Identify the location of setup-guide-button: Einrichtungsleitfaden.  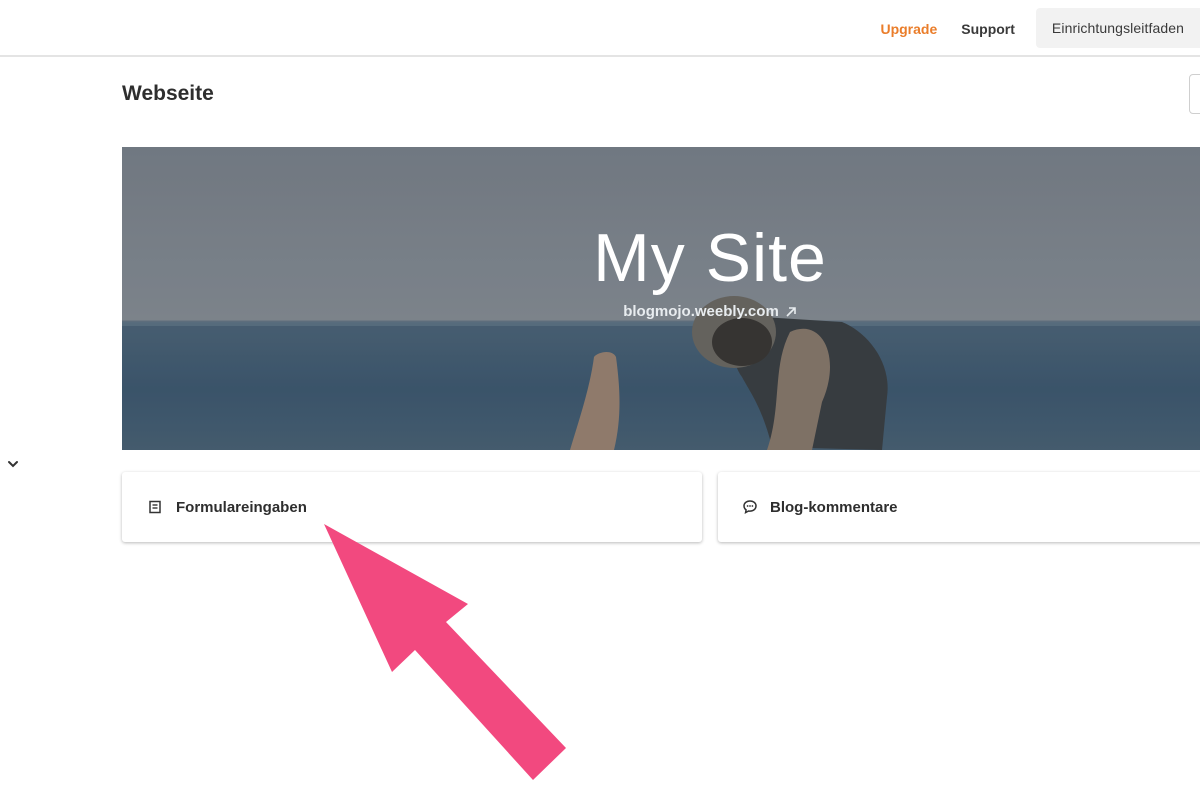
(1117, 28).